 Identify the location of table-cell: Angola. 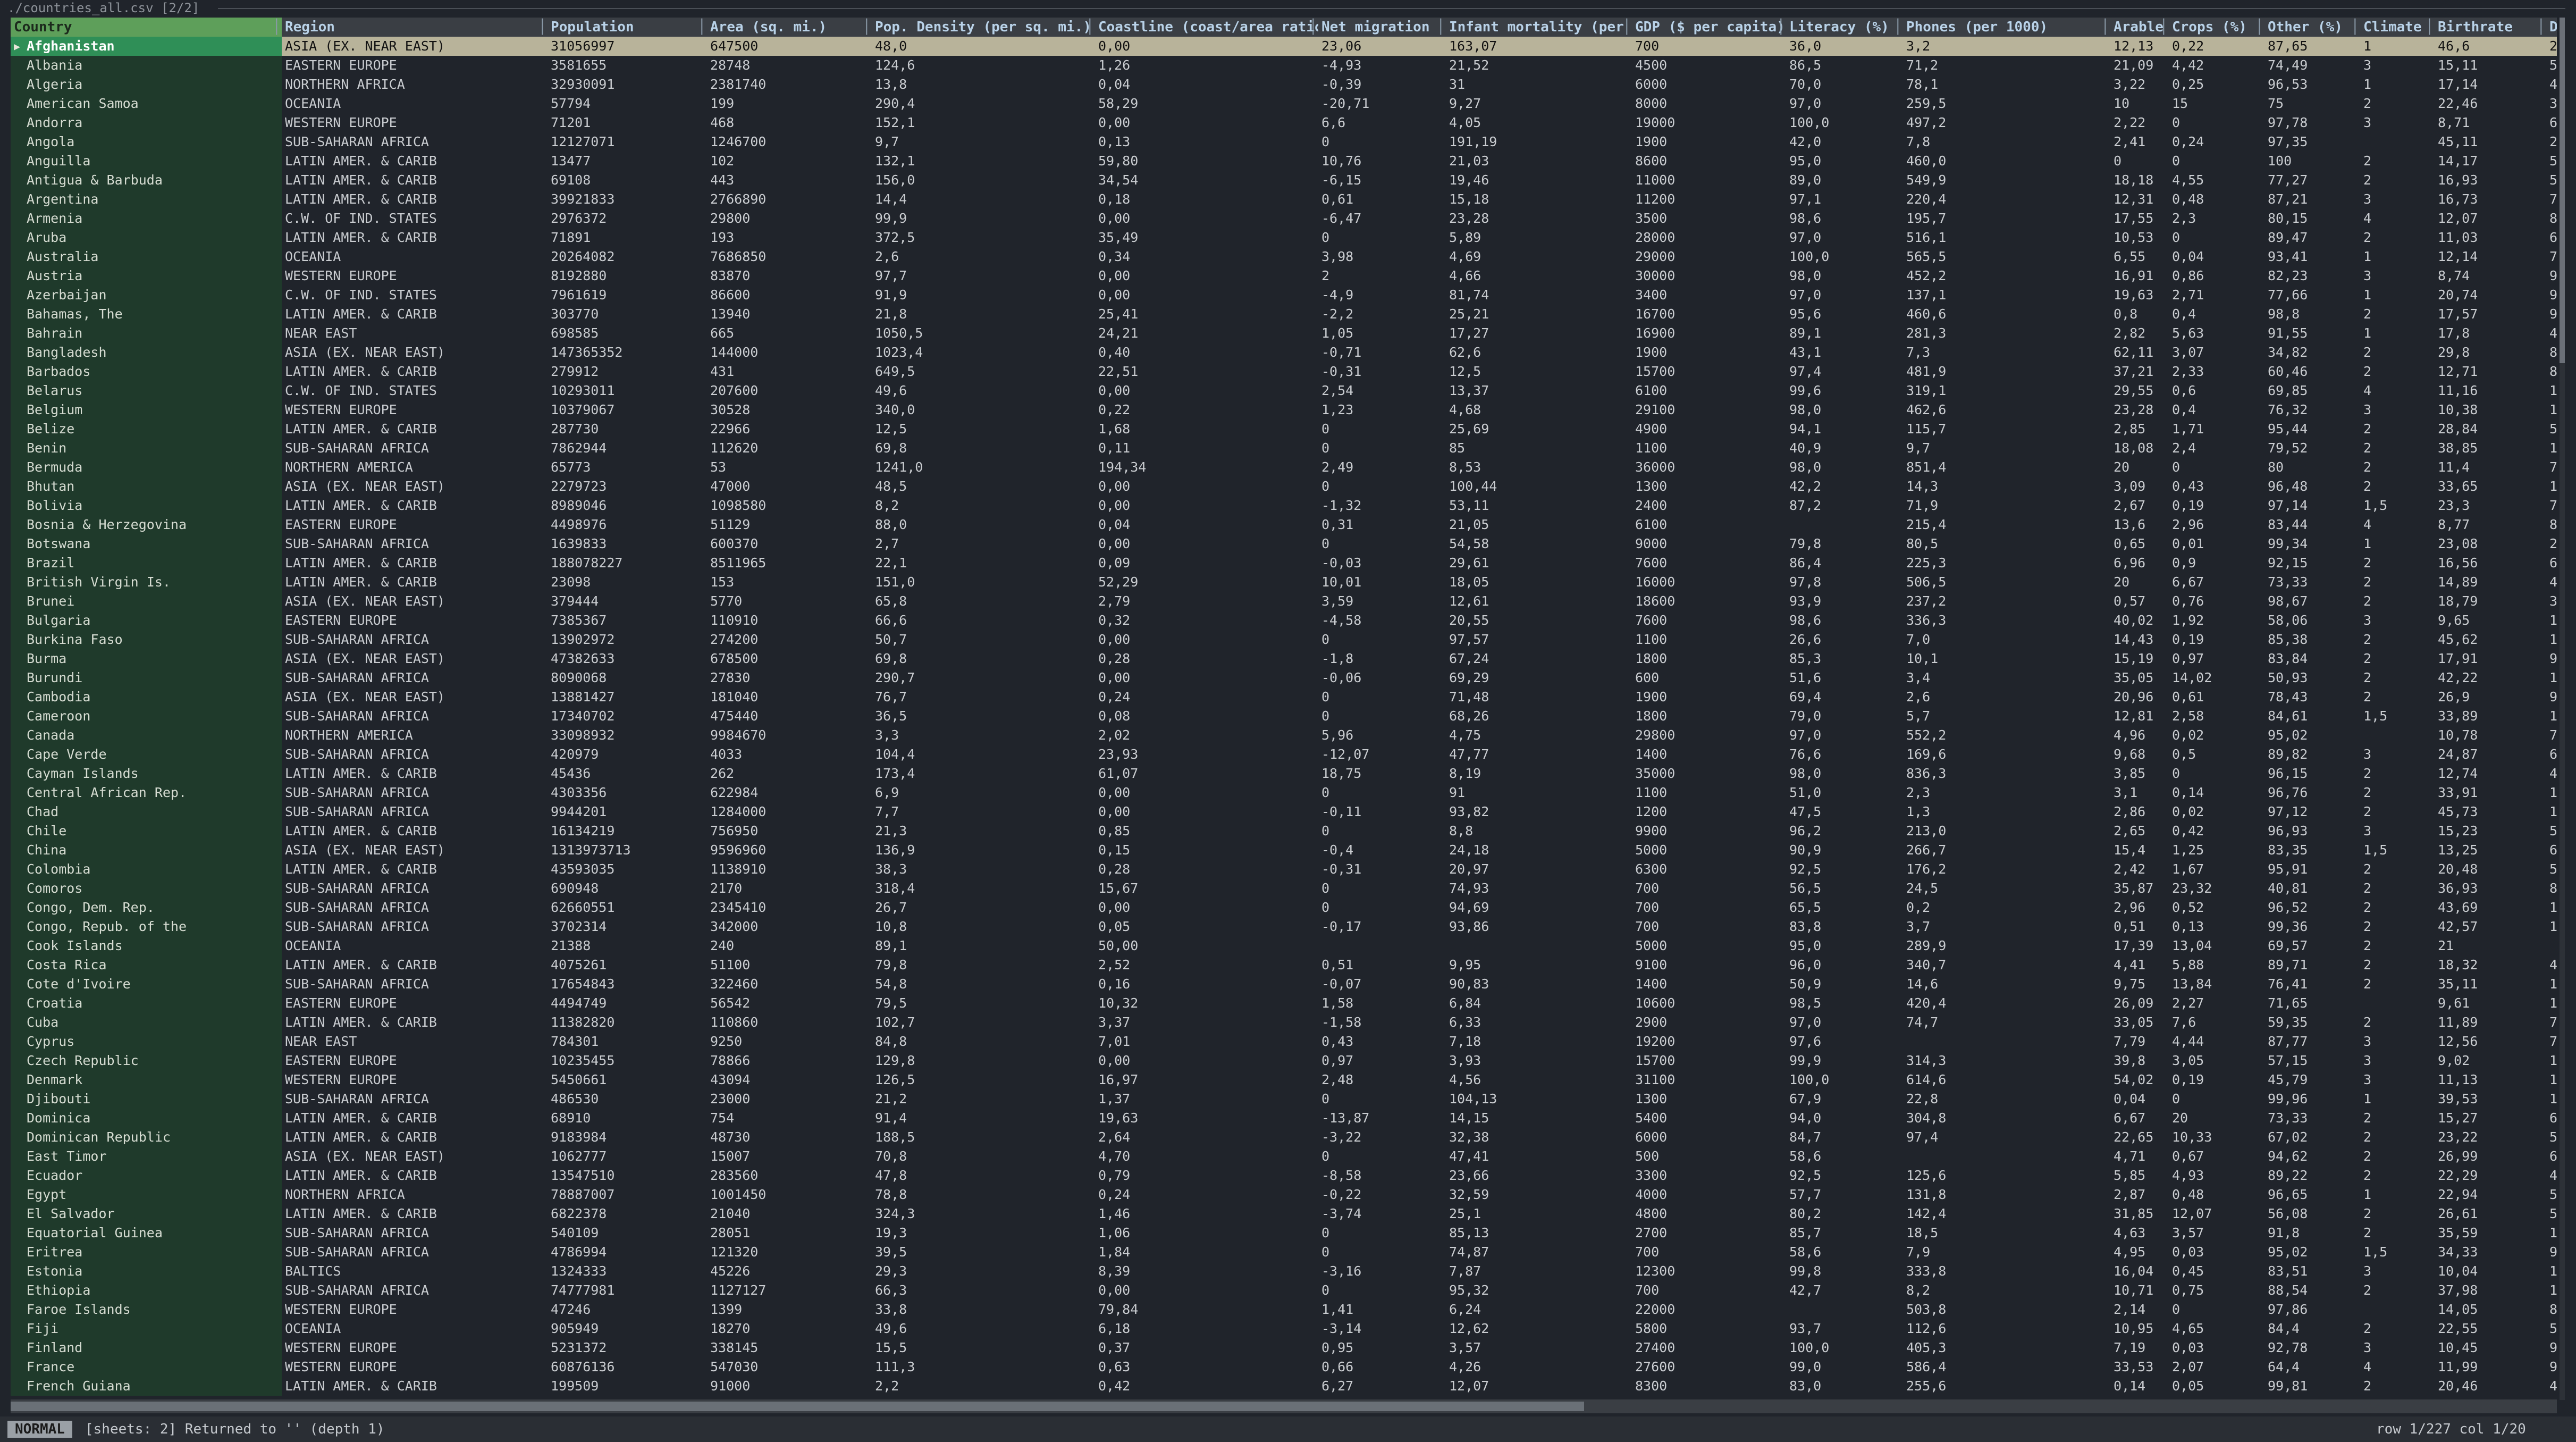
(146, 142).